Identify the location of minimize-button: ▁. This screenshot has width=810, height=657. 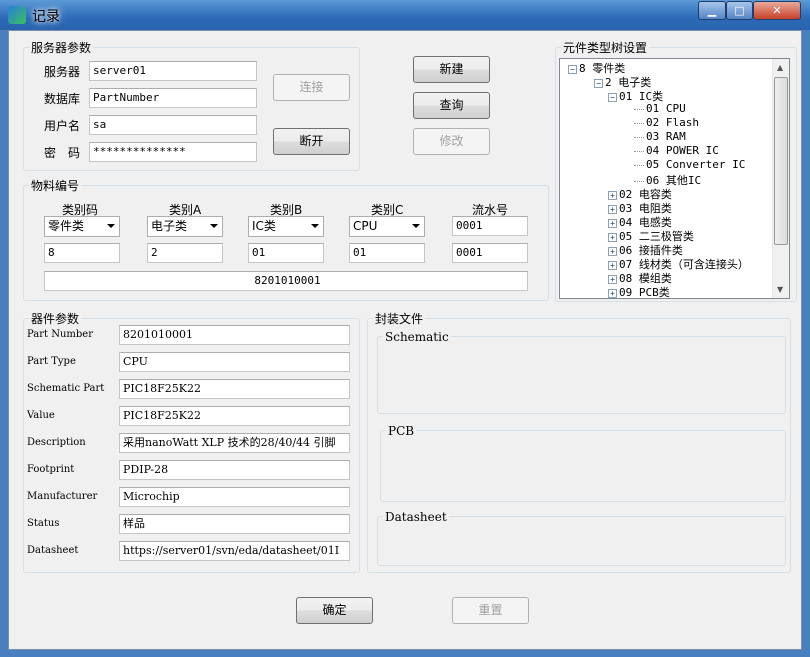
(712, 10).